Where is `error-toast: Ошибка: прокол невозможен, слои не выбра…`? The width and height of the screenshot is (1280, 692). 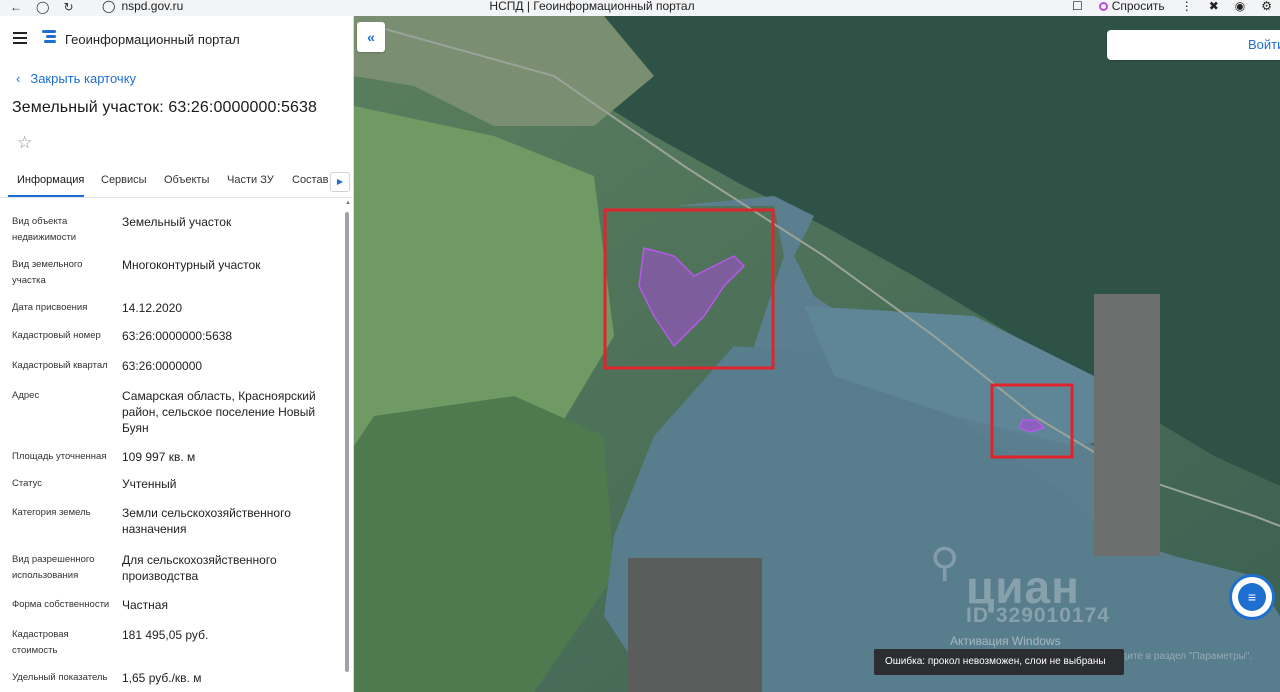 error-toast: Ошибка: прокол невозможен, слои не выбра… is located at coordinates (999, 662).